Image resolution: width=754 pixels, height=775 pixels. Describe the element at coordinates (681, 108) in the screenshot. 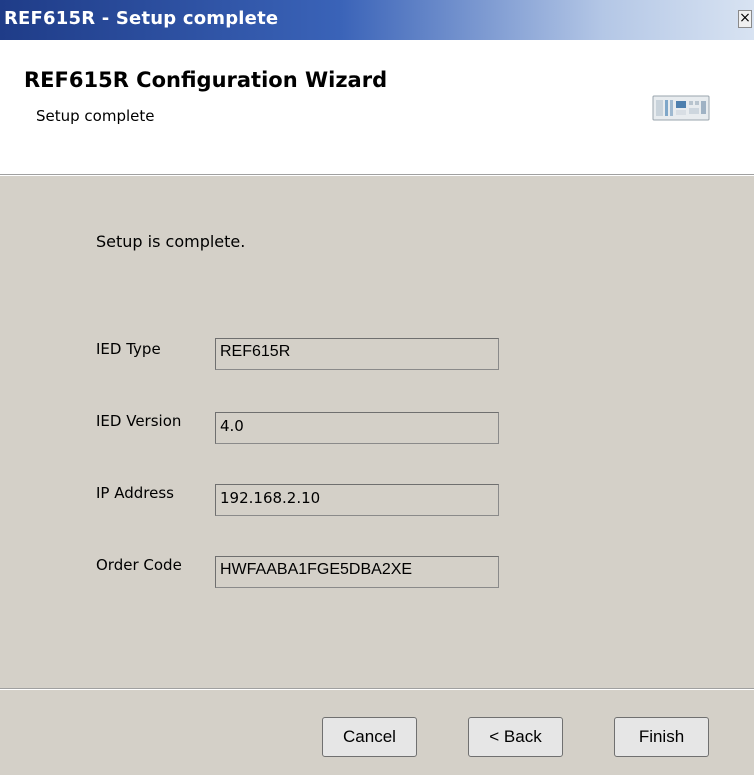

I see `relay-device-icon` at that location.